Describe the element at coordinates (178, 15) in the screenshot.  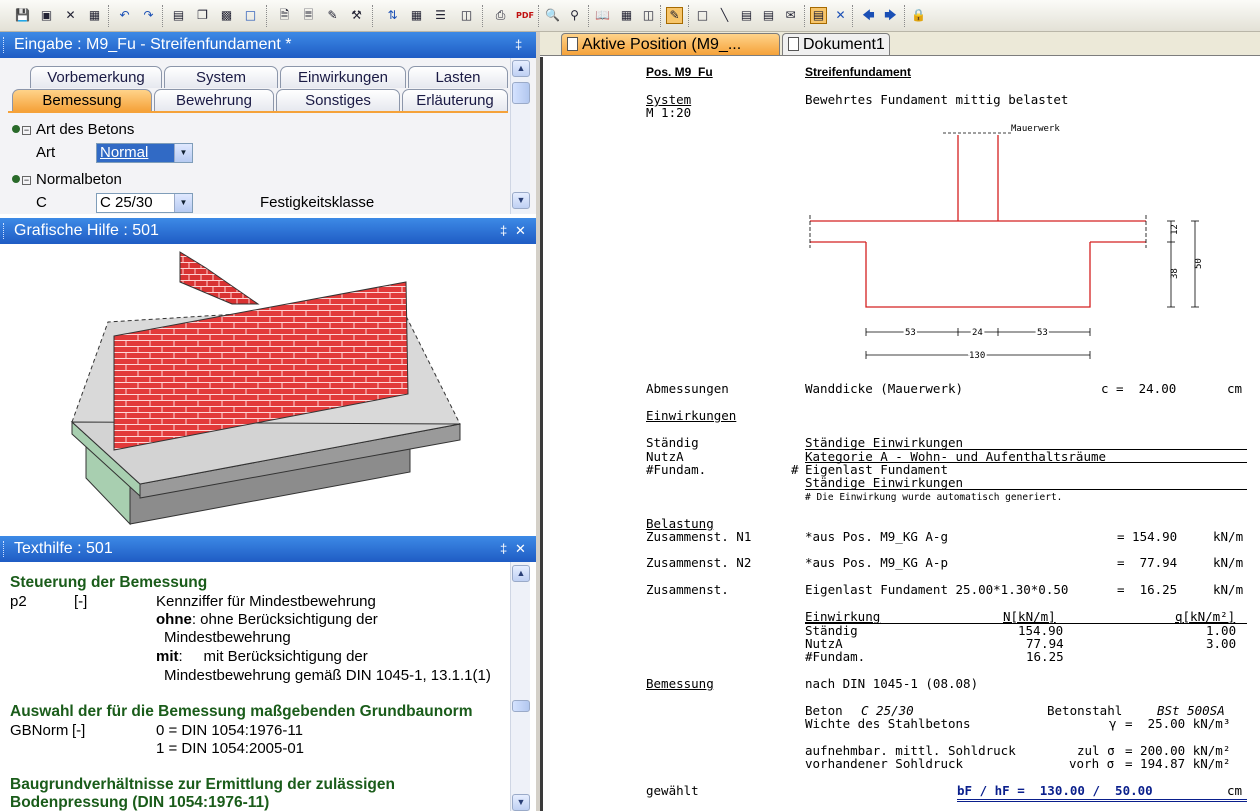
I see `new-position-icon: ▤` at that location.